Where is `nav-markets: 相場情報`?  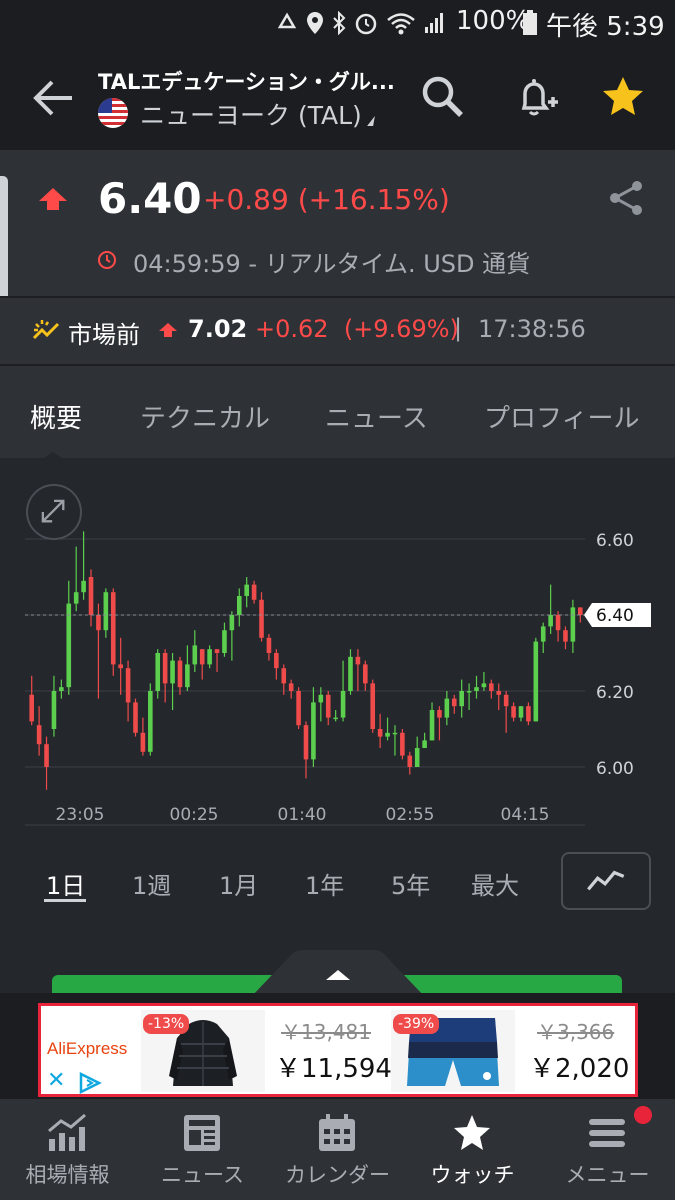
nav-markets: 相場情報 is located at coordinates (67, 1149).